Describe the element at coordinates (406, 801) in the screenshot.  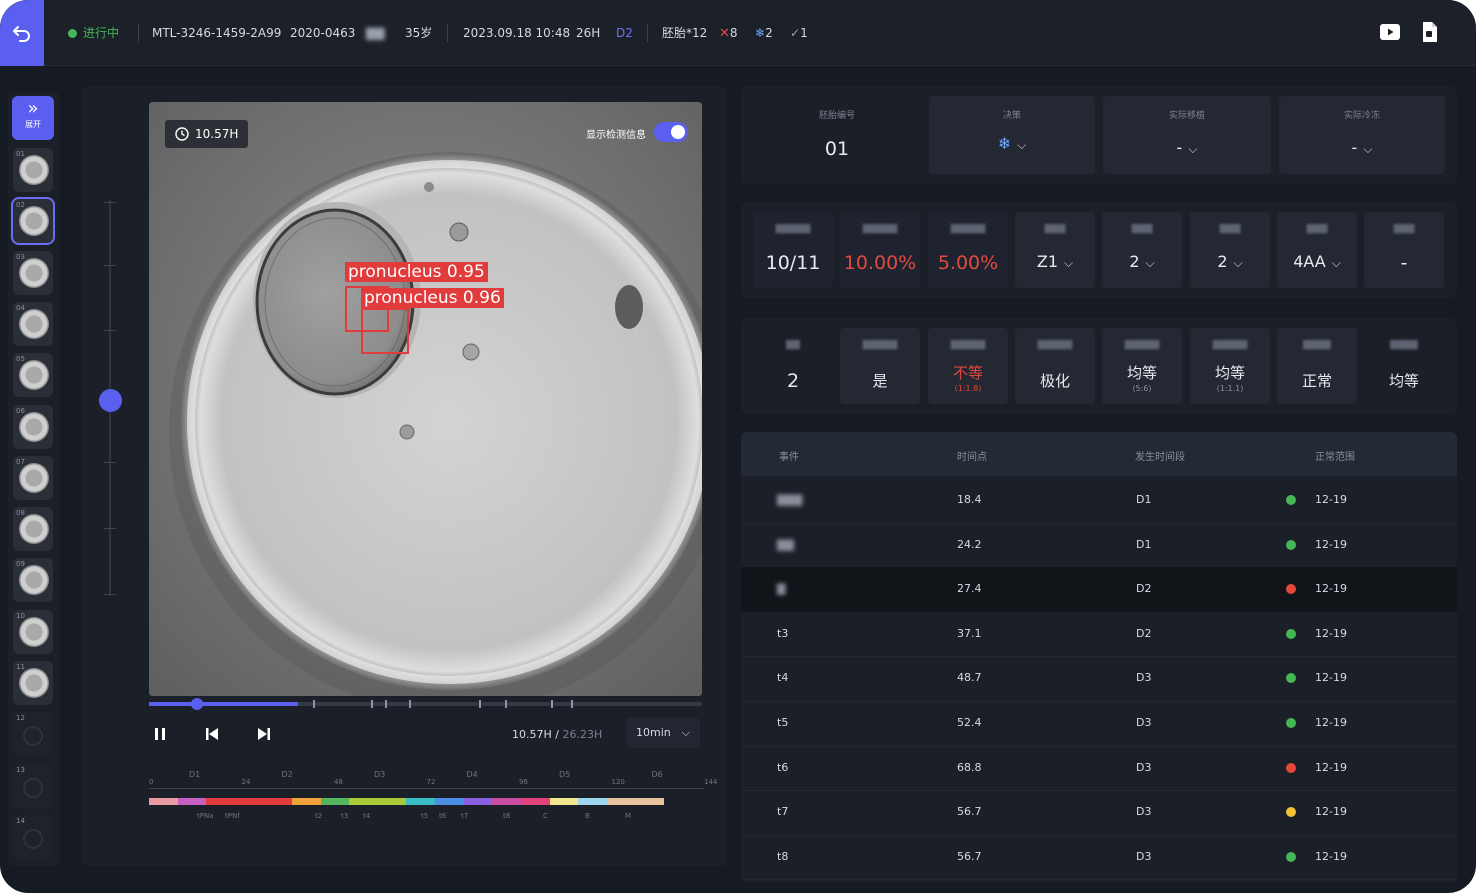
I see `timeline-color-bar` at that location.